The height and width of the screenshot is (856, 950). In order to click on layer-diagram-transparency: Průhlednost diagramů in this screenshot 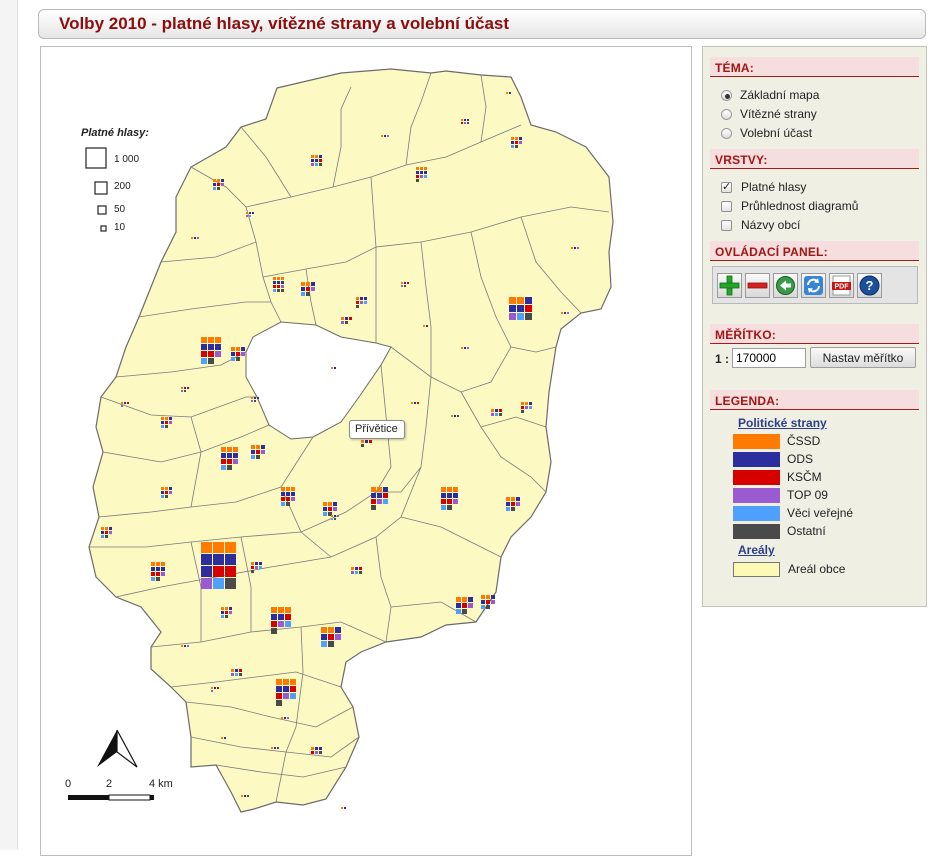, I will do `click(789, 206)`.